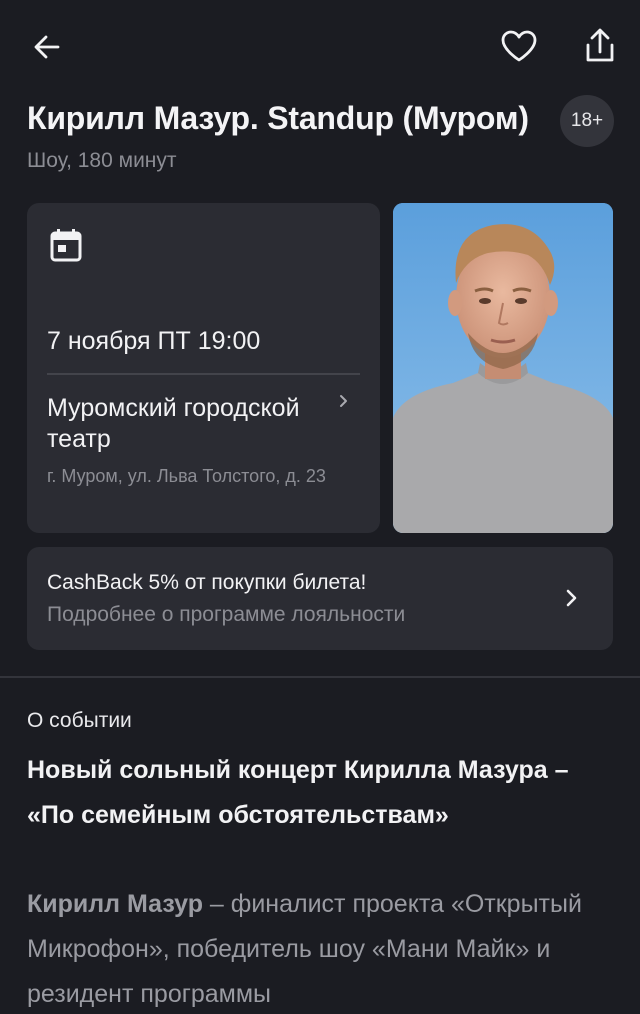  What do you see at coordinates (207, 582) in the screenshot?
I see `cashback-title: CashBack 5% от покупки билета!` at bounding box center [207, 582].